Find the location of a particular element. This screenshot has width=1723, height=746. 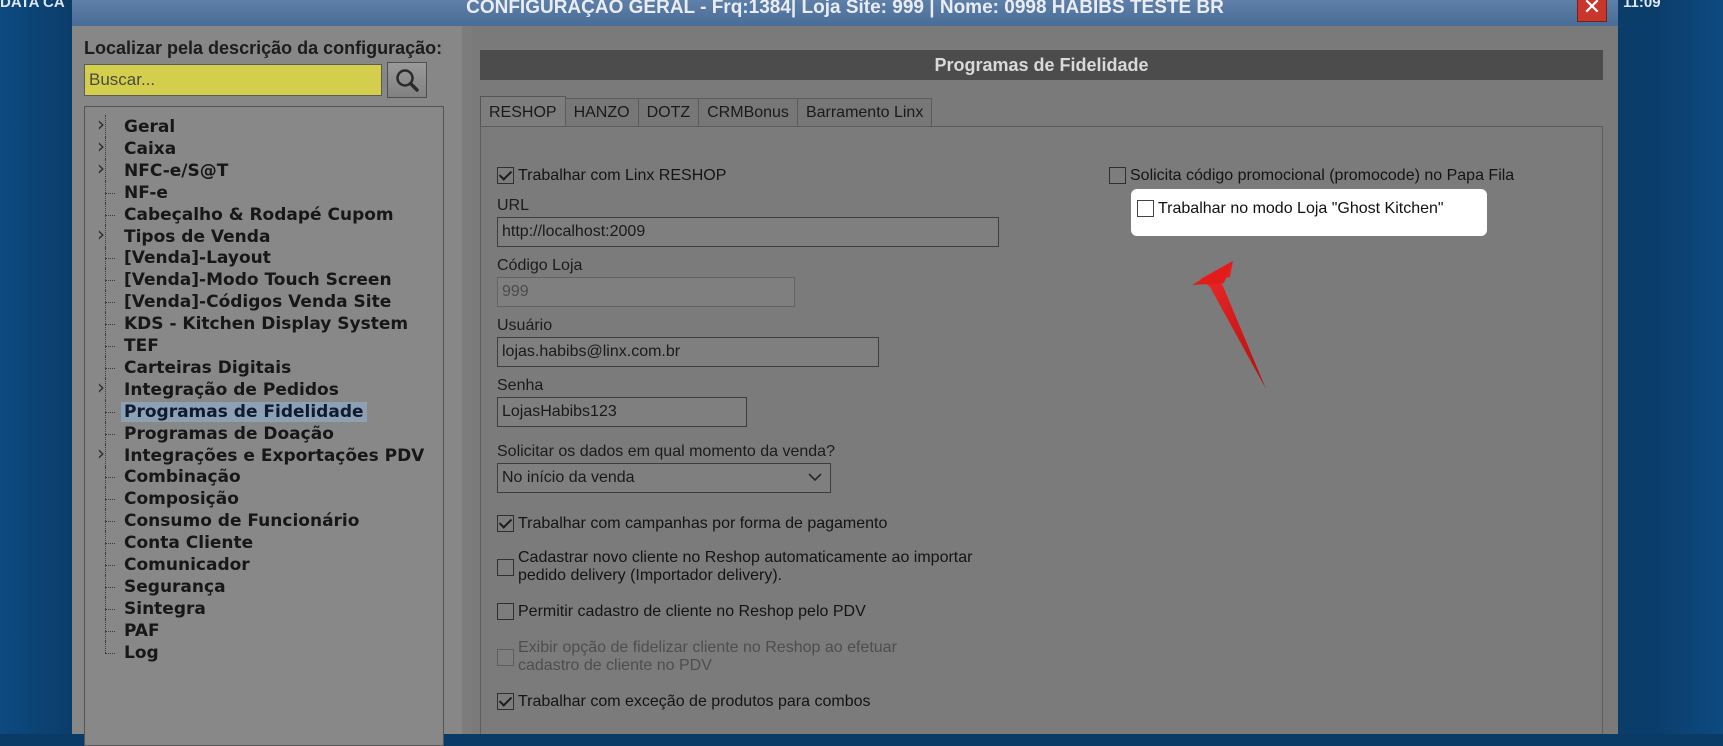

tree-item-consumo-de-funcion-rio: Consumo de Funcionário is located at coordinates (262, 521).